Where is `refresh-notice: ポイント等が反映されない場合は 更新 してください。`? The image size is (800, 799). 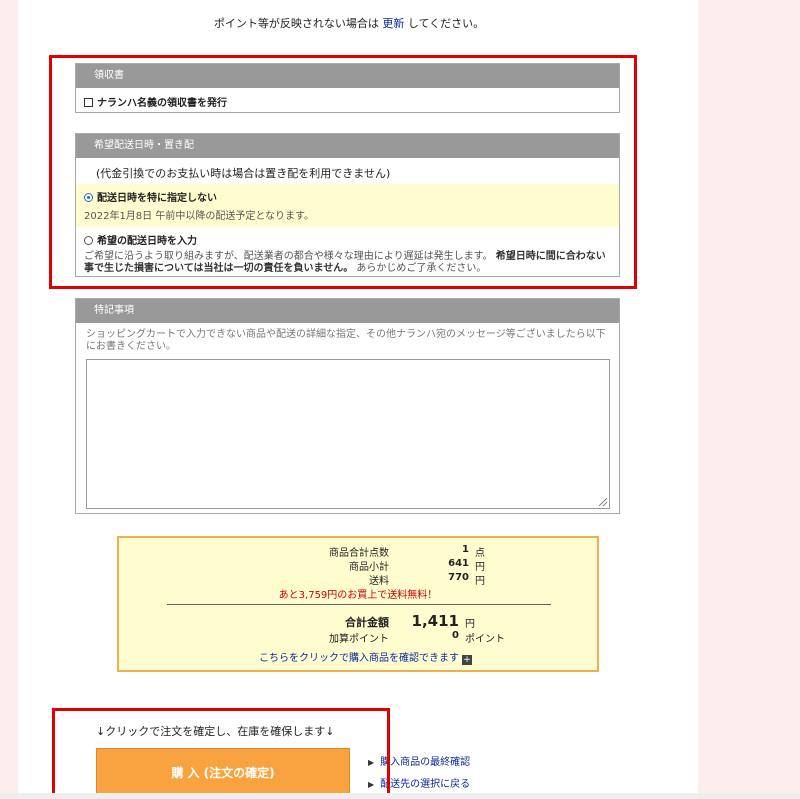 refresh-notice: ポイント等が反映されない場合は 更新 してください。 is located at coordinates (349, 23).